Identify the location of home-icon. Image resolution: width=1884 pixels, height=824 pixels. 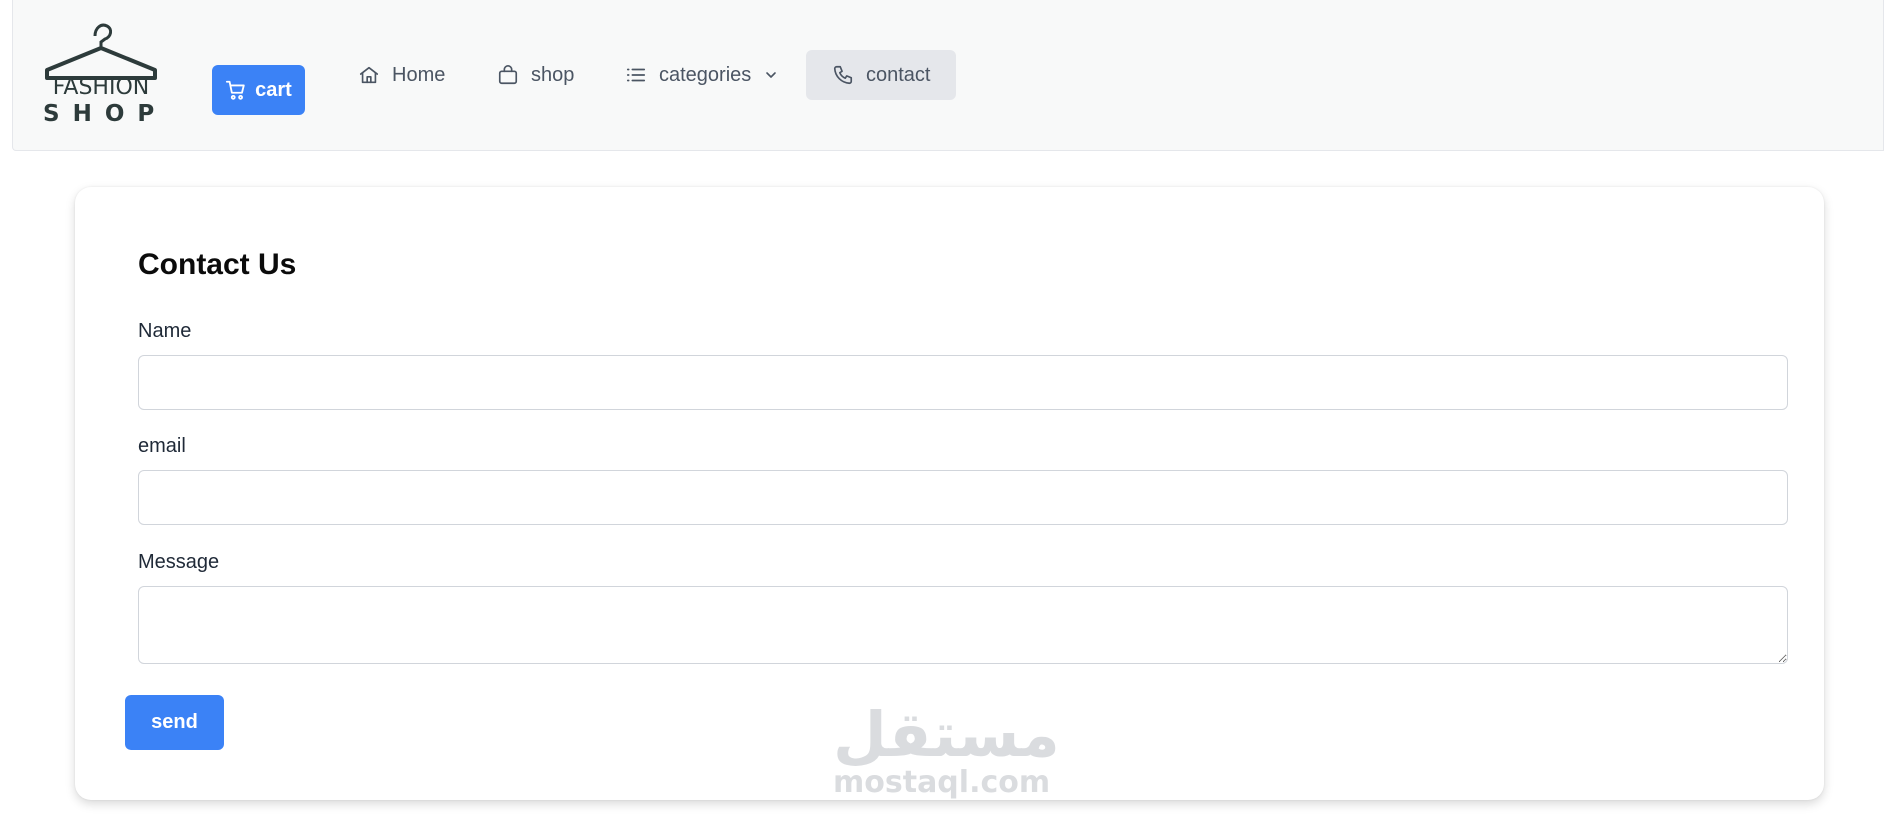
(369, 75).